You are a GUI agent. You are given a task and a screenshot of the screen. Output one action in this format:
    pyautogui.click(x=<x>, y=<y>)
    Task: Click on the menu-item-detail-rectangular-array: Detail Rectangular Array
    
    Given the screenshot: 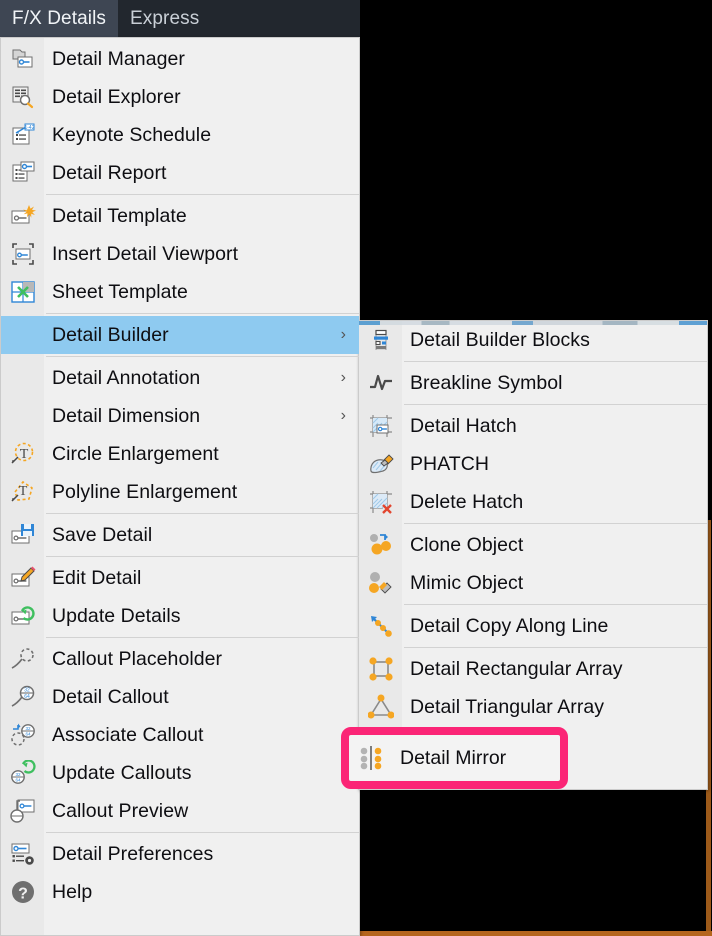 What is the action you would take?
    pyautogui.click(x=533, y=669)
    